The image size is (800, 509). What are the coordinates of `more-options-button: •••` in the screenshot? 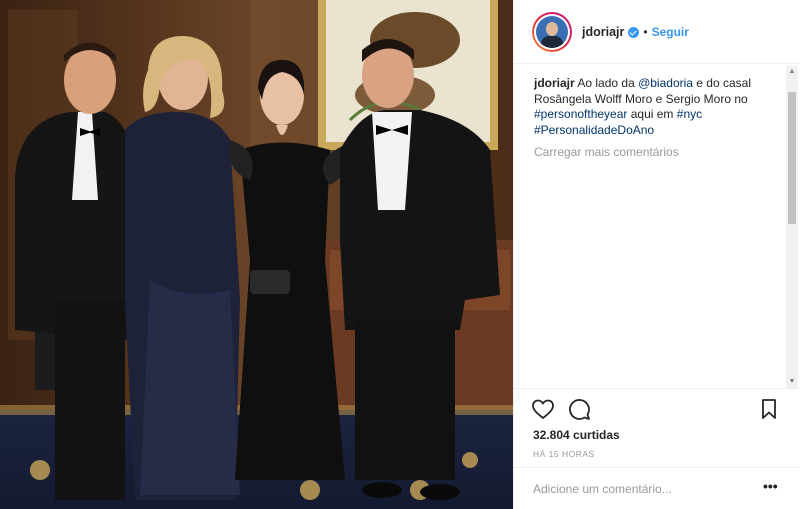 It's located at (770, 486).